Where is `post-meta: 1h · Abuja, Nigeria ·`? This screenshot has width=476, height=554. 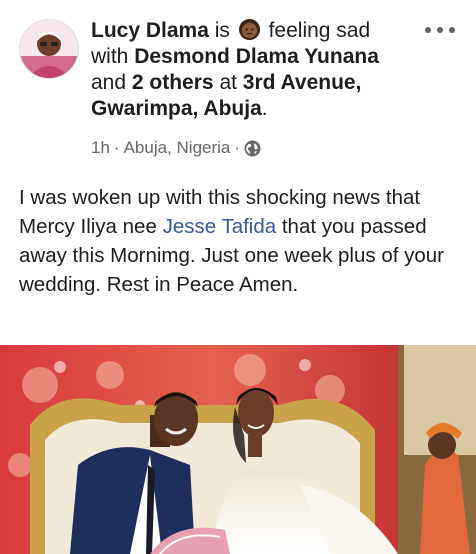 post-meta: 1h · Abuja, Nigeria · is located at coordinates (176, 148).